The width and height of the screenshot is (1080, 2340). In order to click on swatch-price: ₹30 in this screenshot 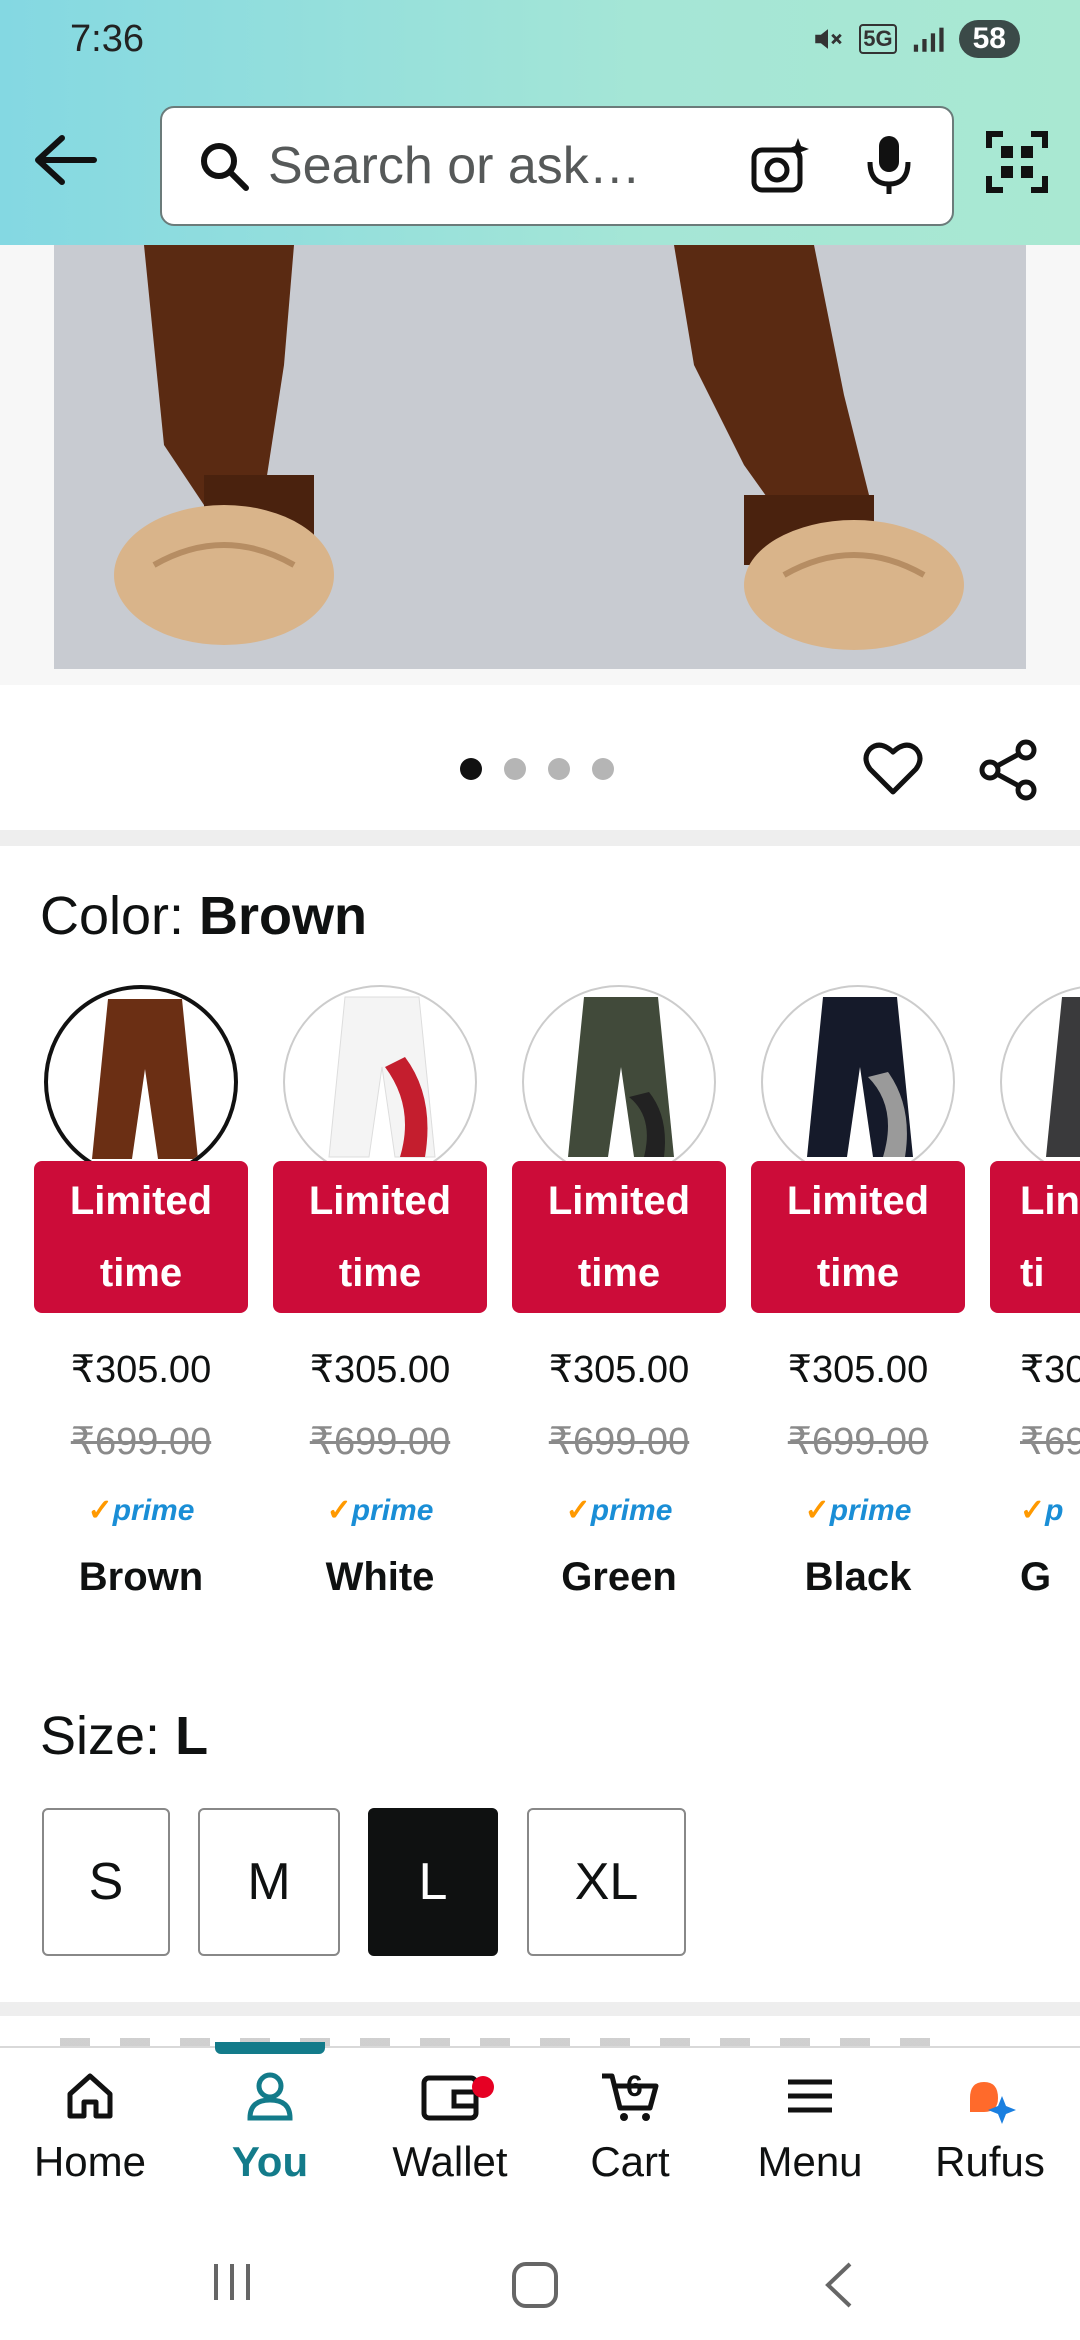, I will do `click(1050, 1370)`.